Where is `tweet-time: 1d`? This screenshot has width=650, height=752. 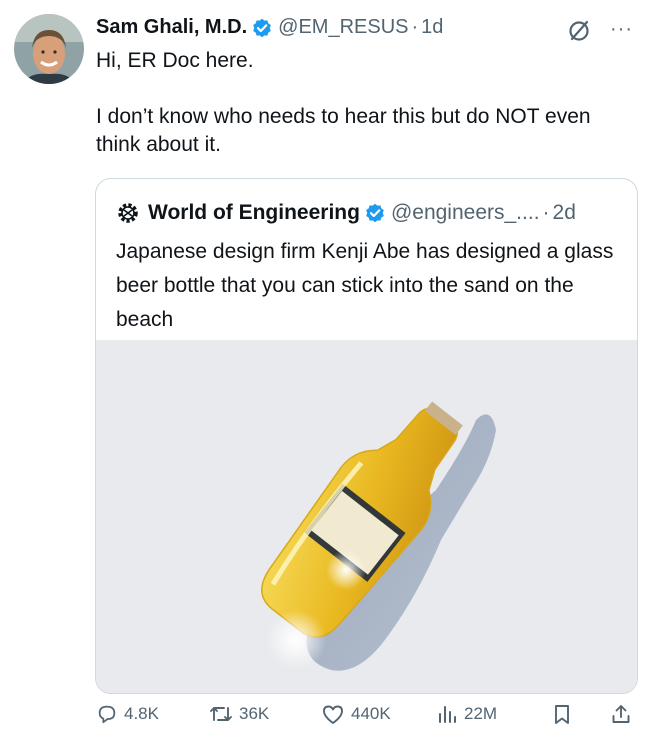 tweet-time: 1d is located at coordinates (432, 27).